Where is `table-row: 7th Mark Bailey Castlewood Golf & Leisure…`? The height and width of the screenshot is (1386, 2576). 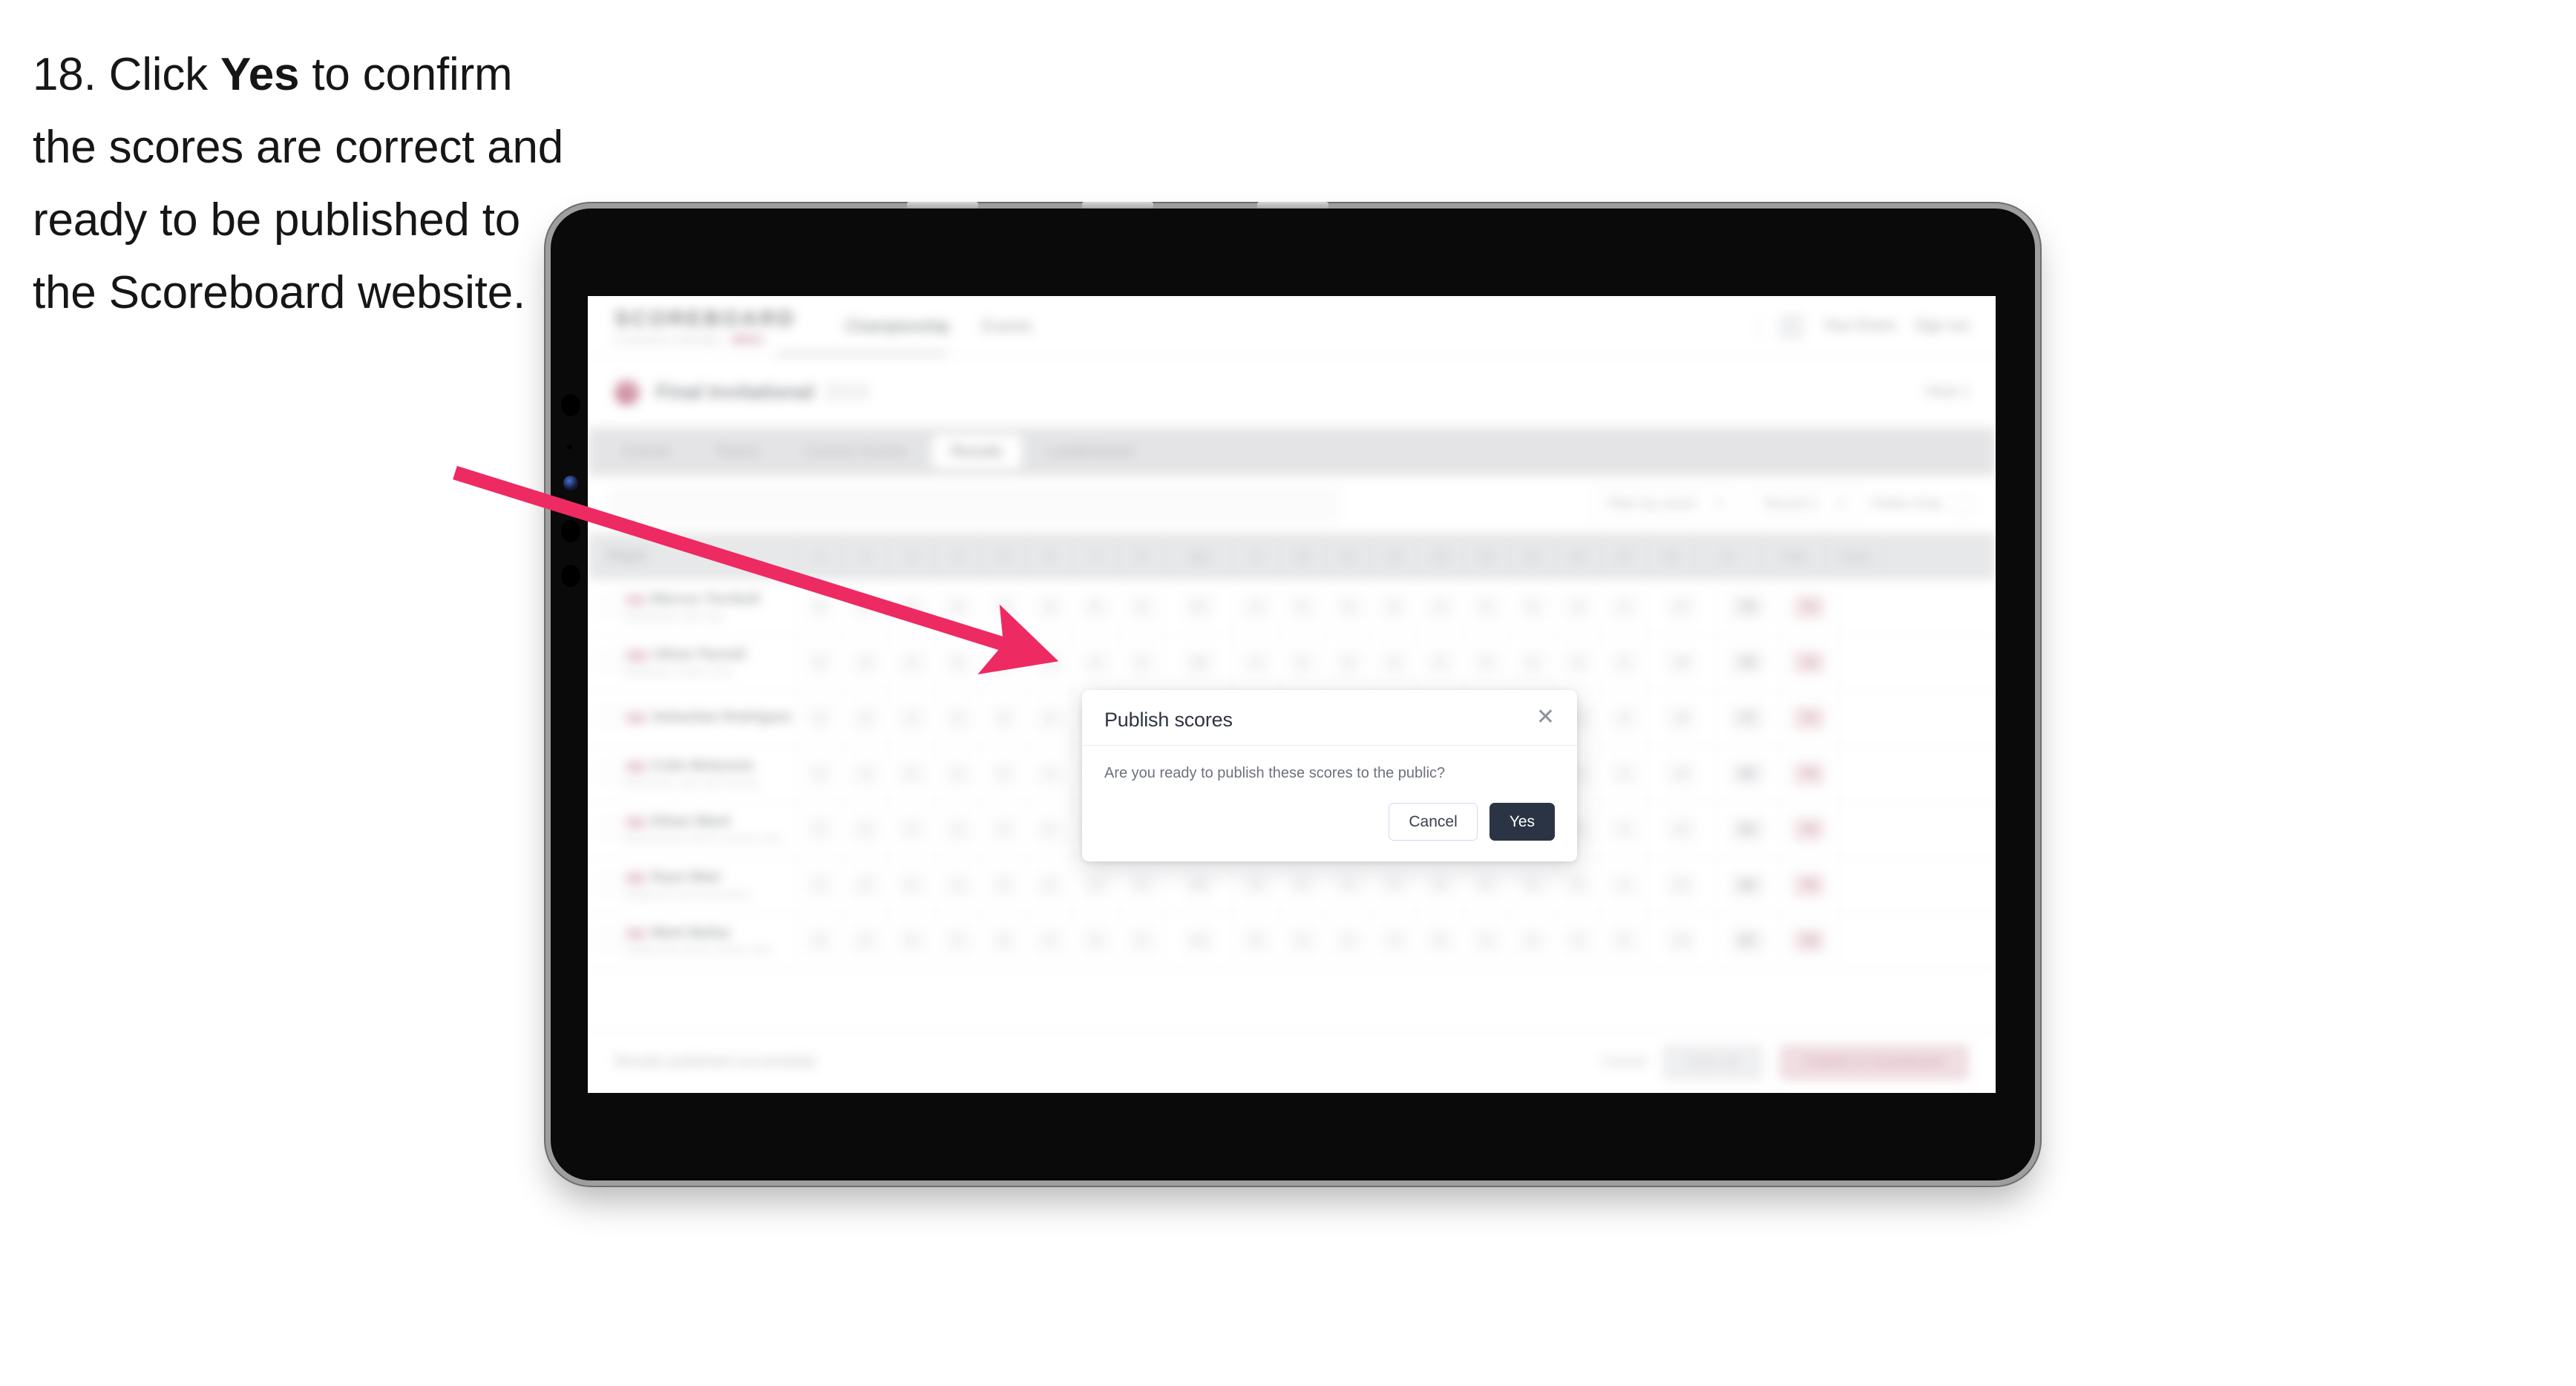 table-row: 7th Mark Bailey Castlewood Golf & Leisure… is located at coordinates (1292, 941).